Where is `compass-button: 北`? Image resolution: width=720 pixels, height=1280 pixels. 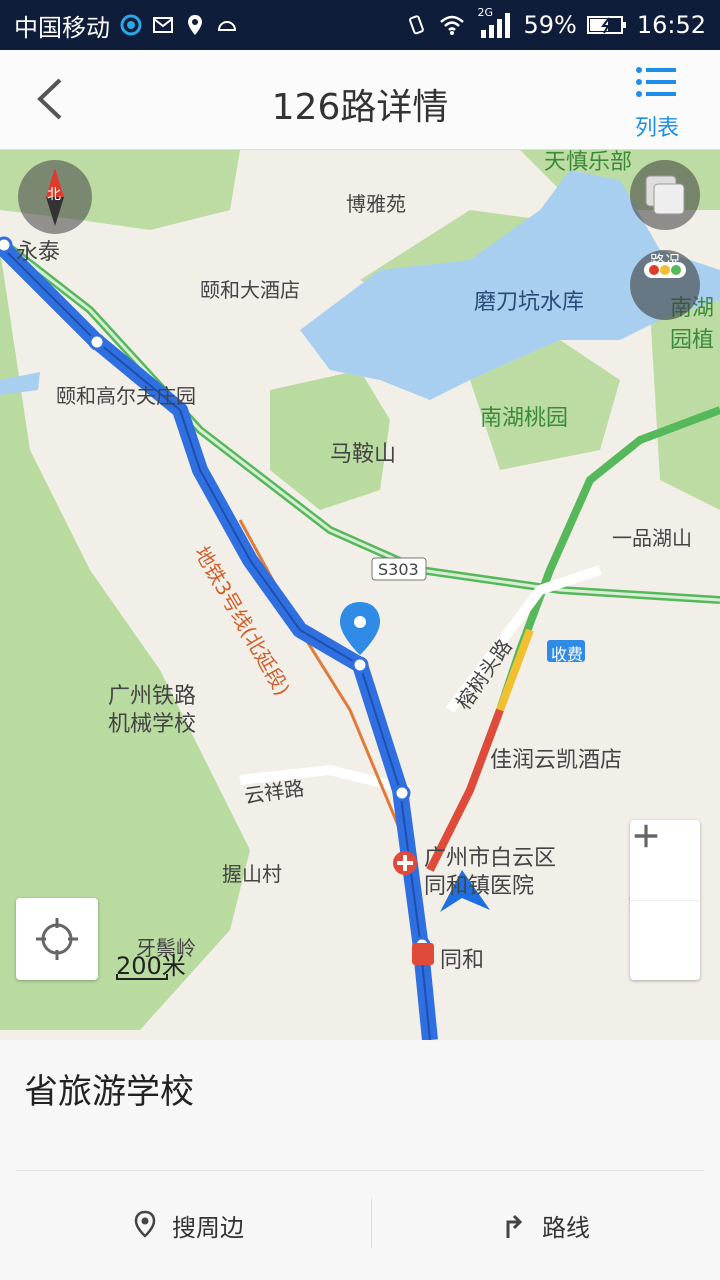 compass-button: 北 is located at coordinates (55, 197).